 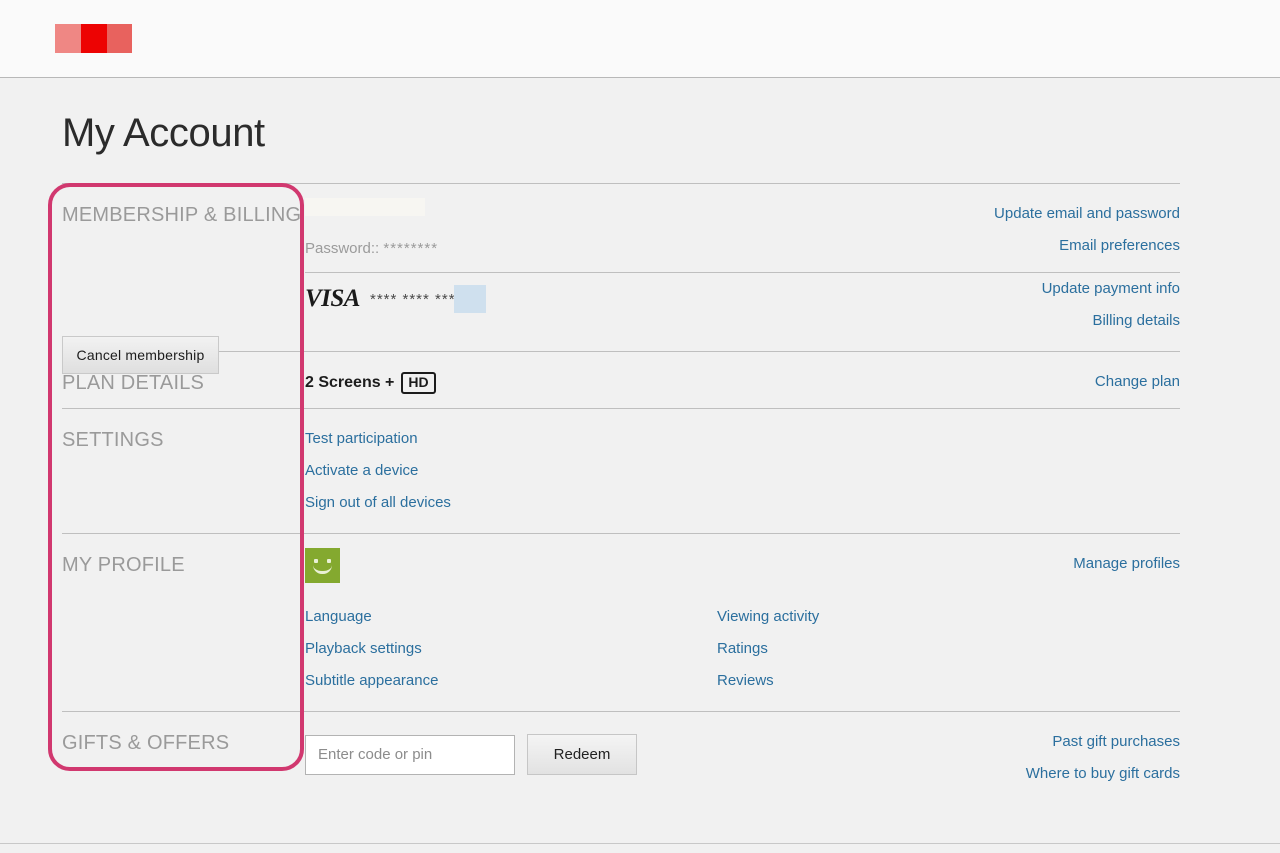 What do you see at coordinates (1111, 321) in the screenshot?
I see `link-billing-details: Billing details` at bounding box center [1111, 321].